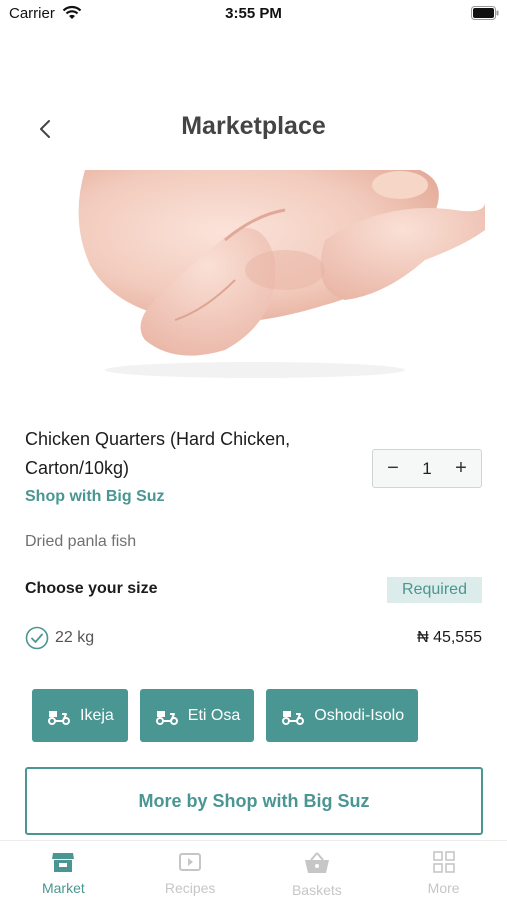 The image size is (507, 900). What do you see at coordinates (443, 888) in the screenshot?
I see `tab-label: More` at bounding box center [443, 888].